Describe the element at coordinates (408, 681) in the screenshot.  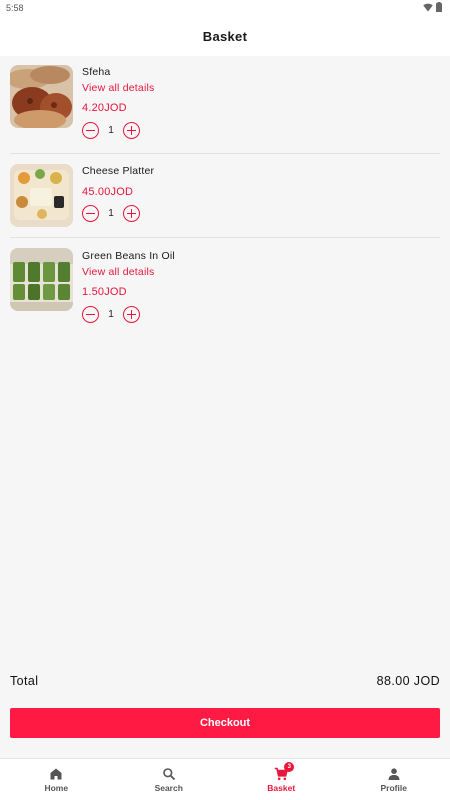
I see `total-value: 88.00 JOD` at that location.